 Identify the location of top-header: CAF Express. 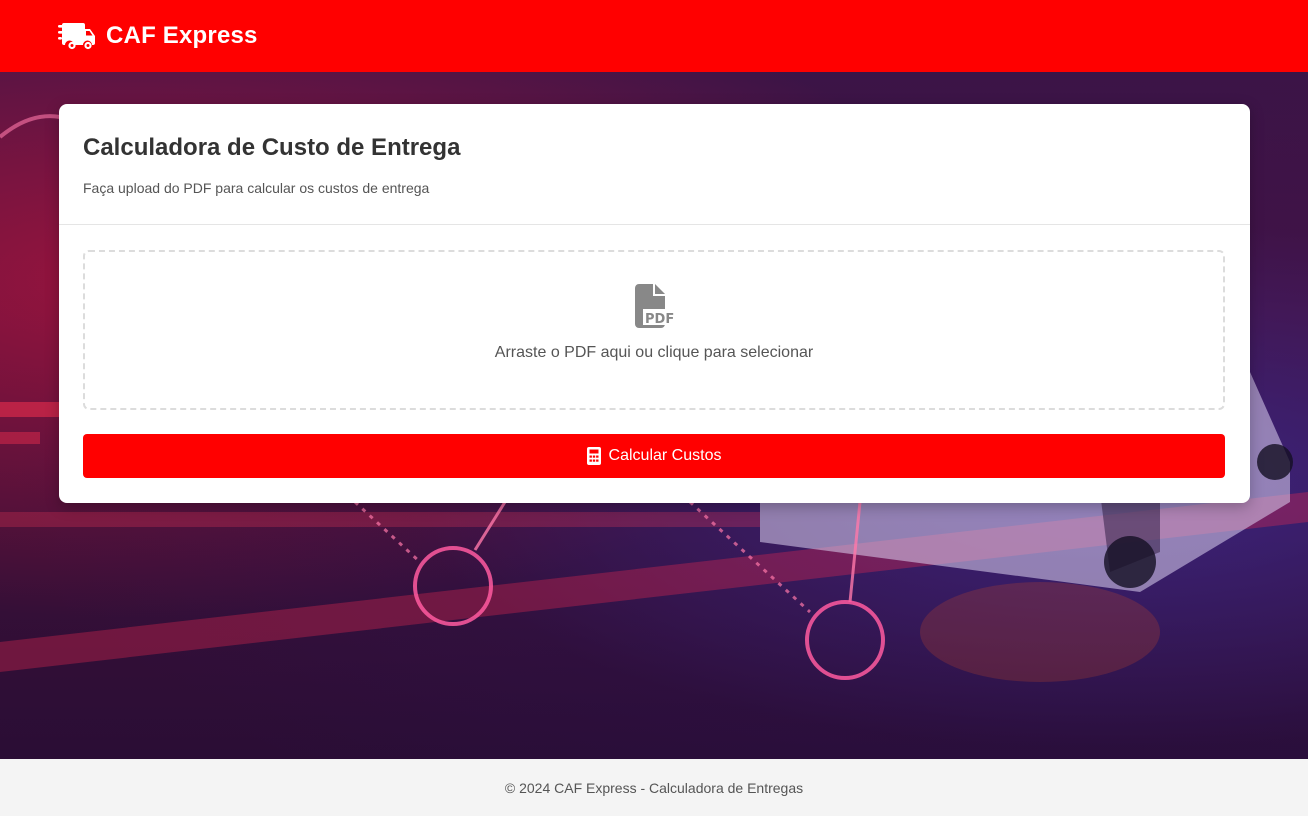
(654, 36).